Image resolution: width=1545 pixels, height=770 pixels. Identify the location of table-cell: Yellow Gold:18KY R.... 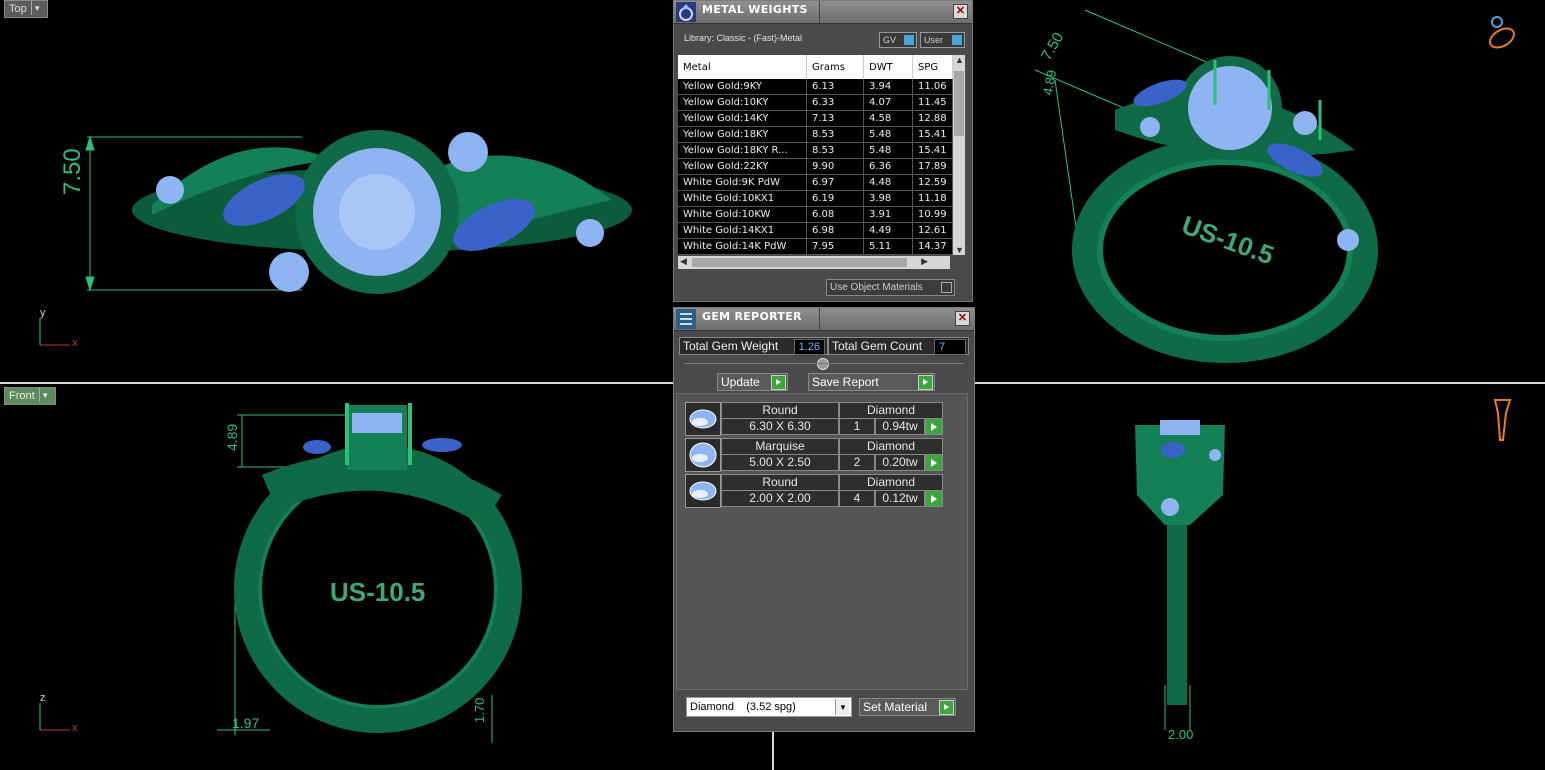
(742, 150).